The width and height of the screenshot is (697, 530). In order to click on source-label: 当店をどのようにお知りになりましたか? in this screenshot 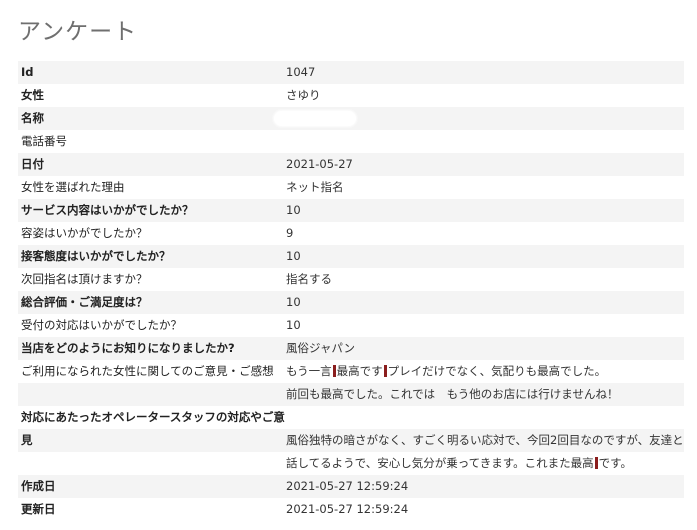, I will do `click(150, 348)`.